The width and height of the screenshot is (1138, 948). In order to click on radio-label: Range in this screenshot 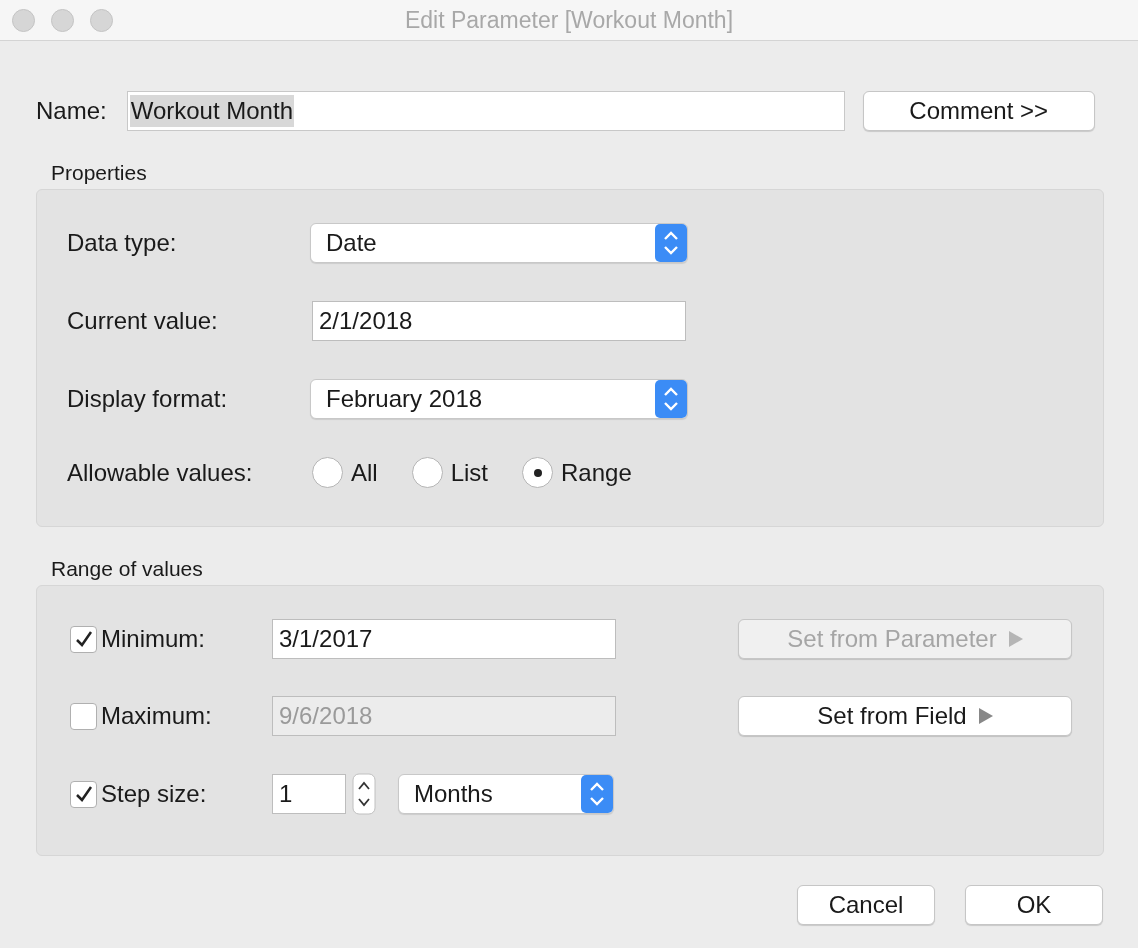, I will do `click(596, 472)`.